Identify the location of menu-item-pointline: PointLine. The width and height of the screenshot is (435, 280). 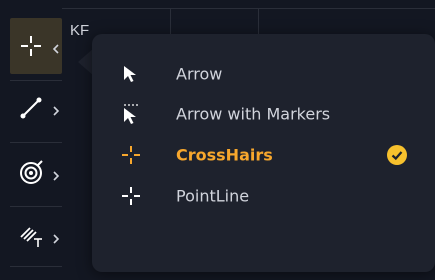
(263, 196).